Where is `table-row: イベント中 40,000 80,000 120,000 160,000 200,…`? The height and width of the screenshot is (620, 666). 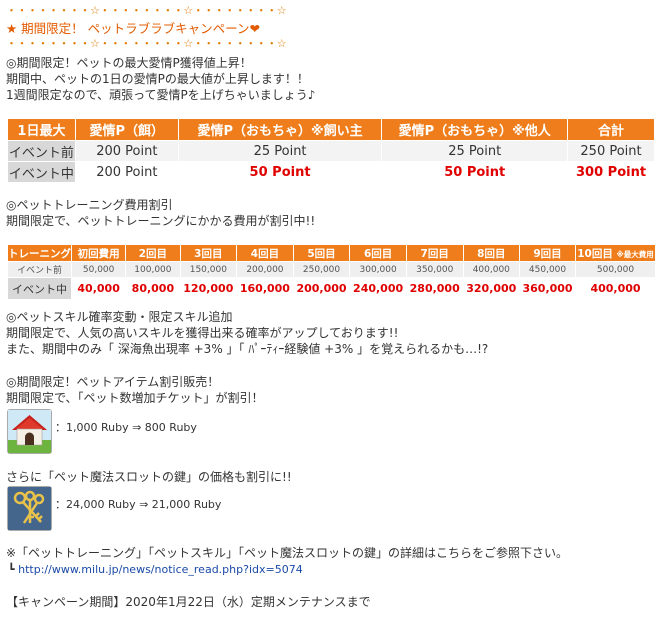 table-row: イベント中 40,000 80,000 120,000 160,000 200,… is located at coordinates (332, 288).